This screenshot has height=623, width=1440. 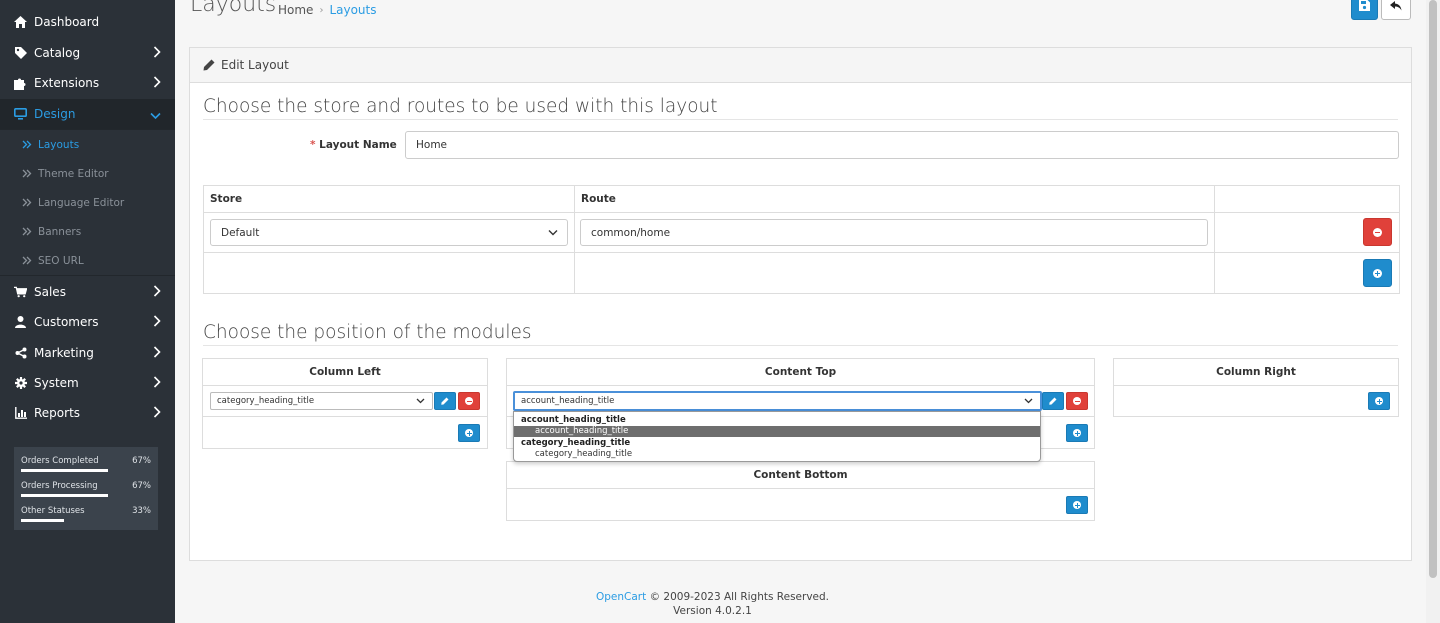 What do you see at coordinates (87, 53) in the screenshot?
I see `sidebar-item-catalog: Catalog` at bounding box center [87, 53].